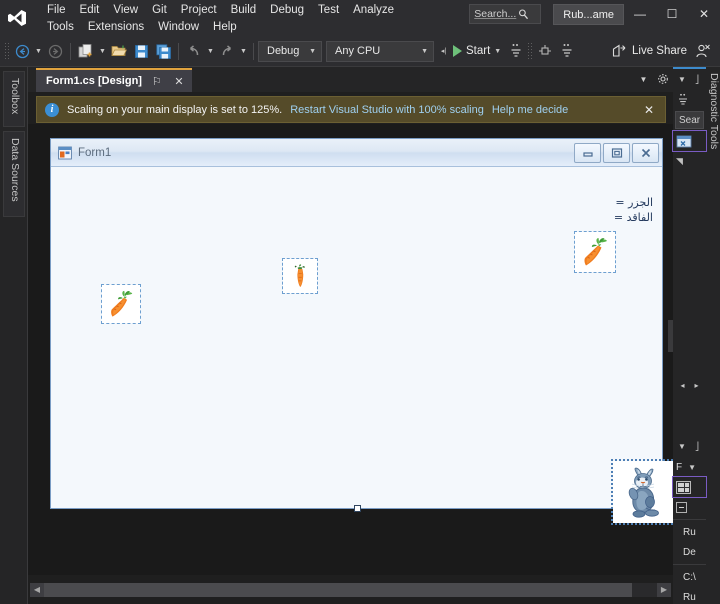 This screenshot has width=720, height=604. Describe the element at coordinates (634, 202) in the screenshot. I see `label-carrots: الجزر =` at that location.